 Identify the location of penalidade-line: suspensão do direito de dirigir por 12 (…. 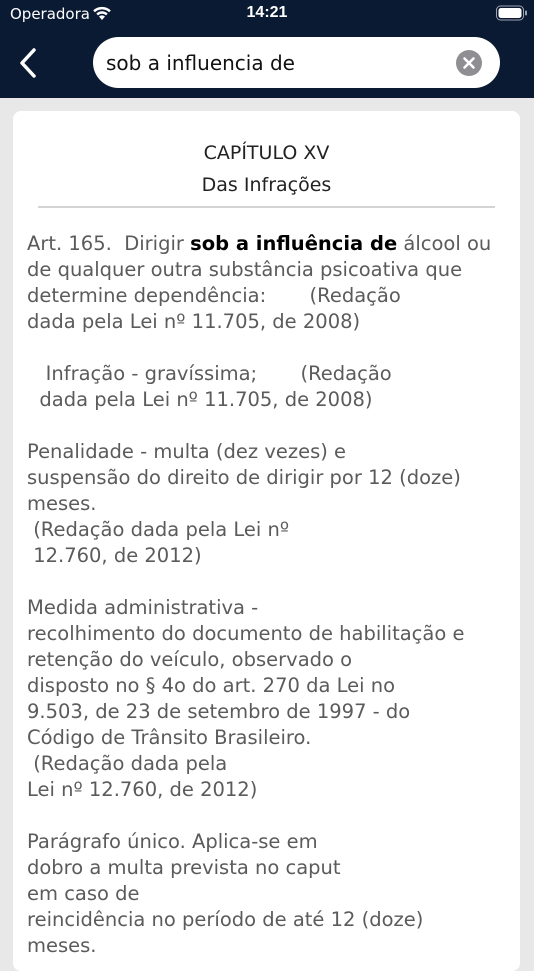
(244, 477).